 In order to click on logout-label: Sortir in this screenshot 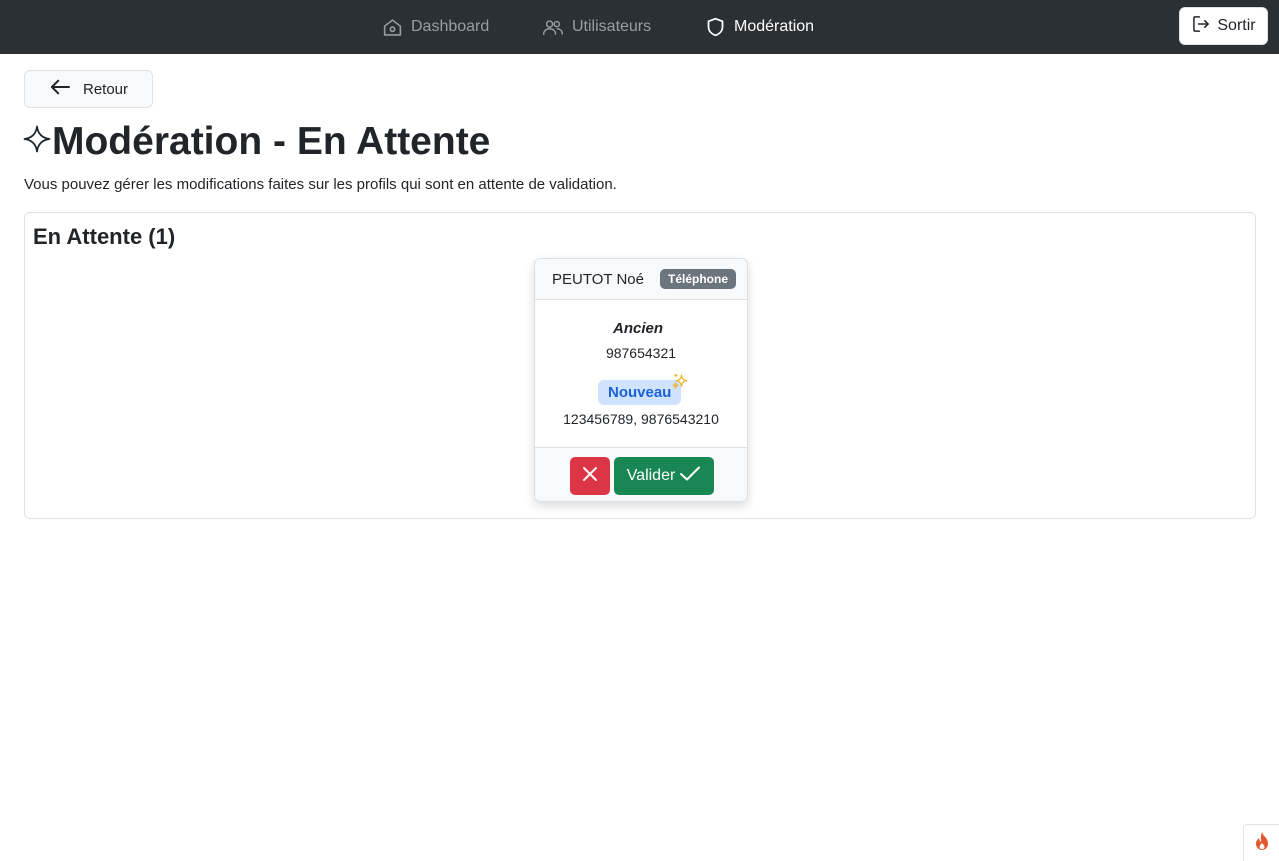, I will do `click(1236, 25)`.